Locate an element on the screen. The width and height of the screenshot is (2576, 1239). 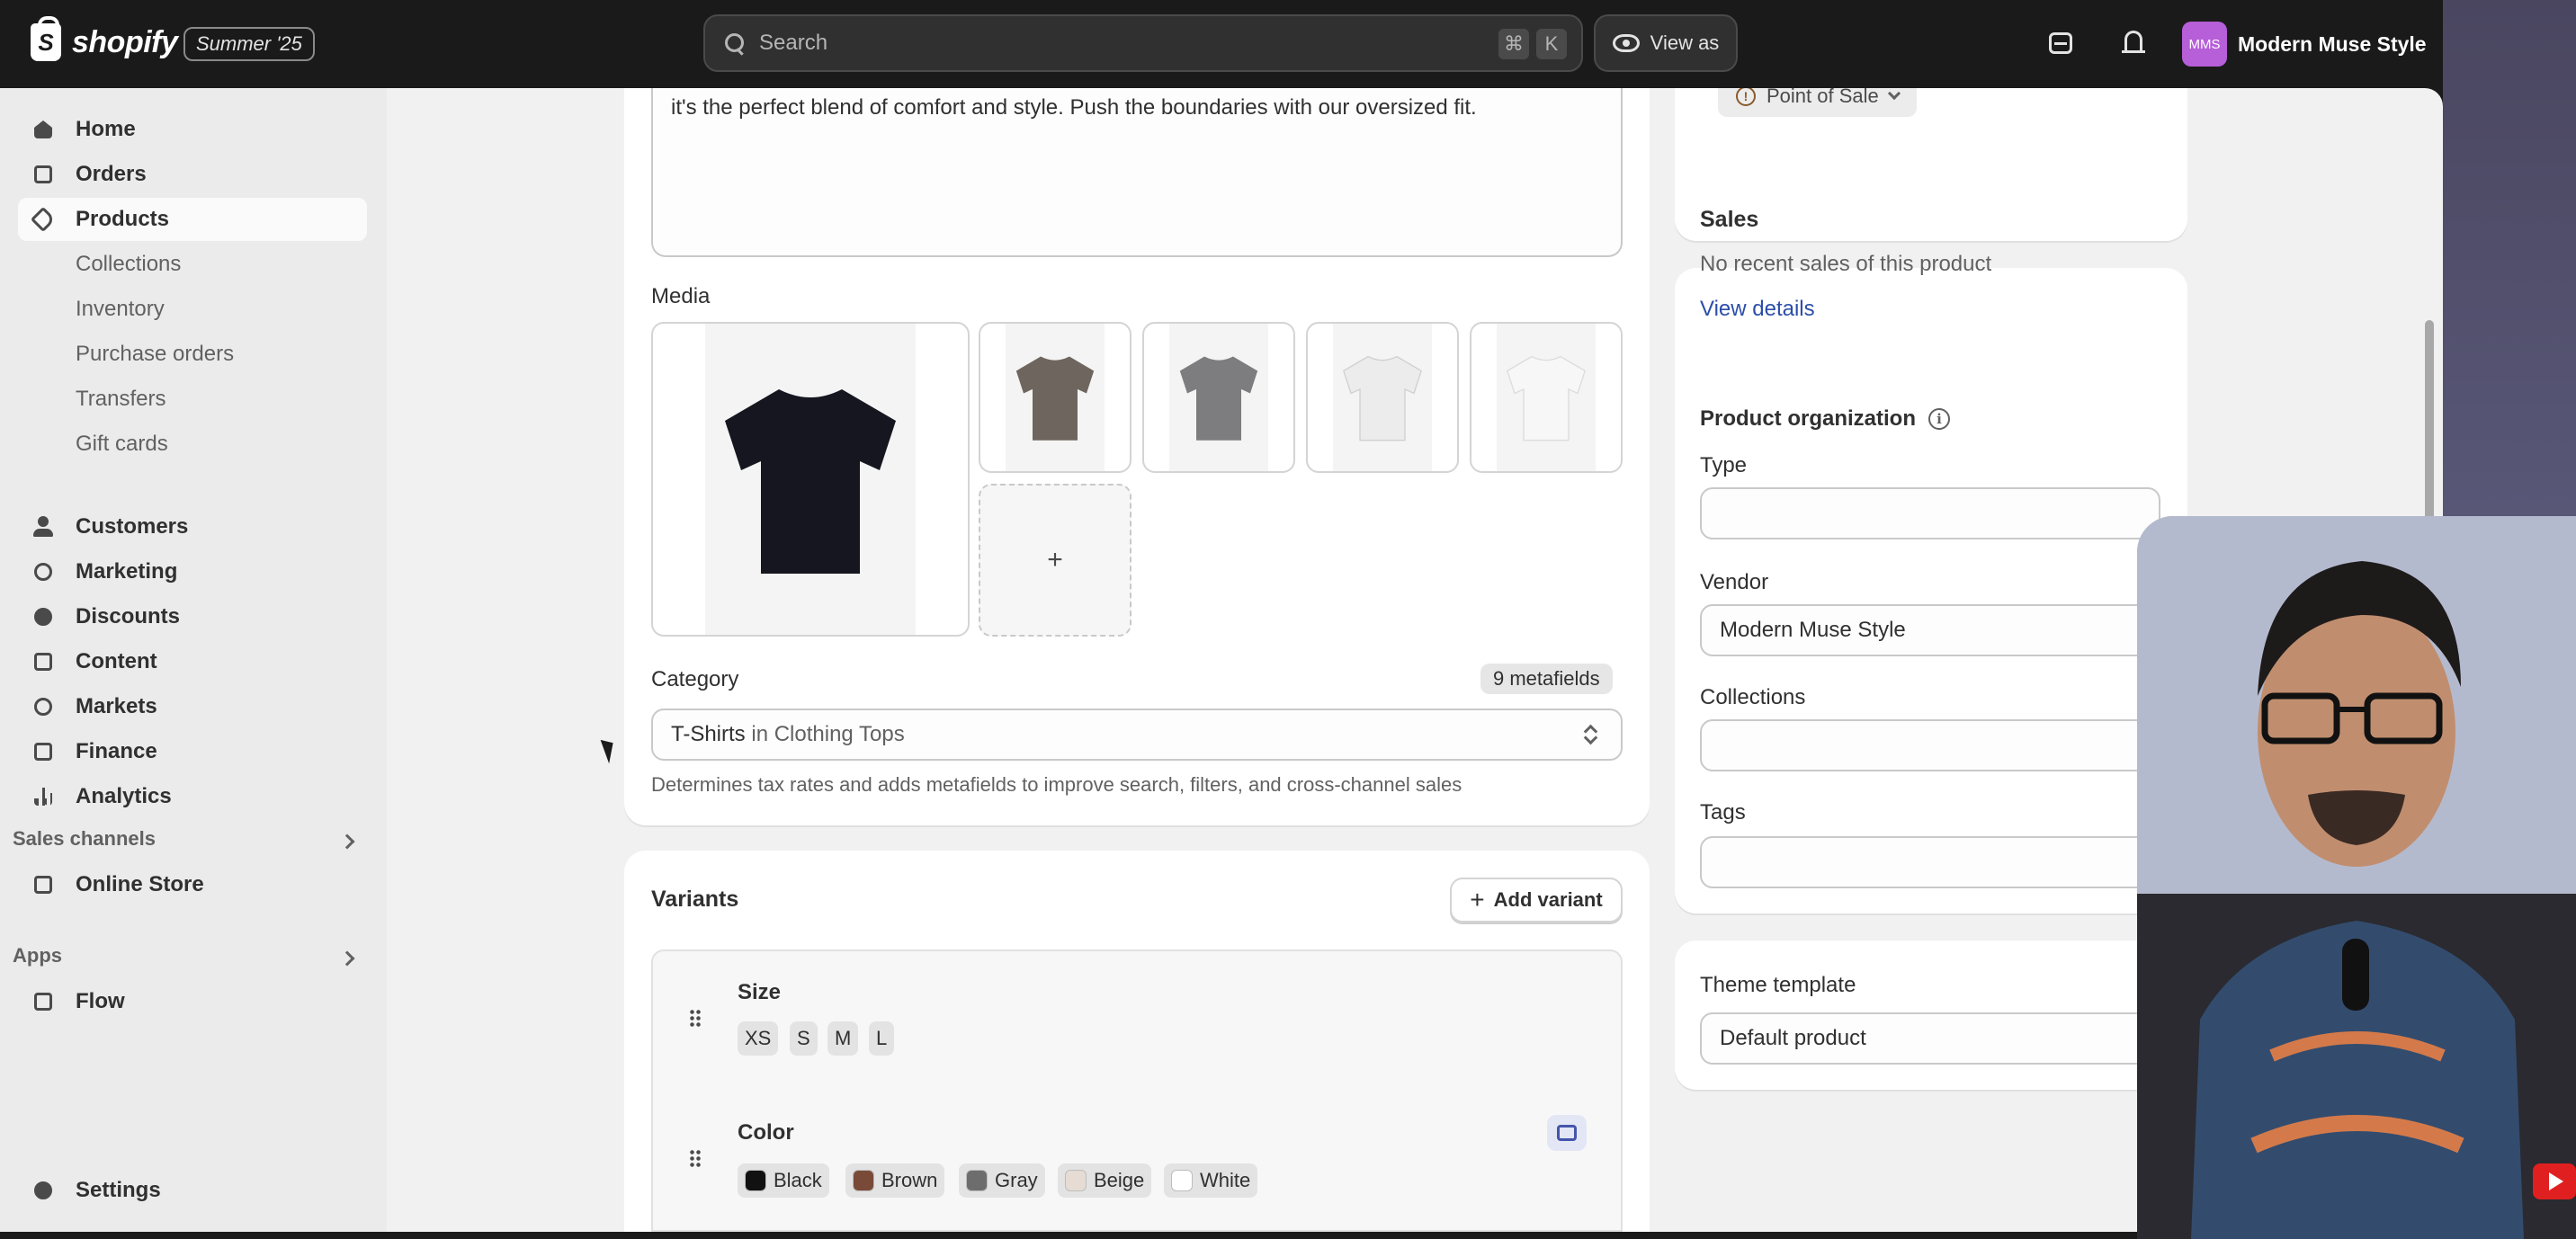
option-value-chip: XS is located at coordinates (758, 1038).